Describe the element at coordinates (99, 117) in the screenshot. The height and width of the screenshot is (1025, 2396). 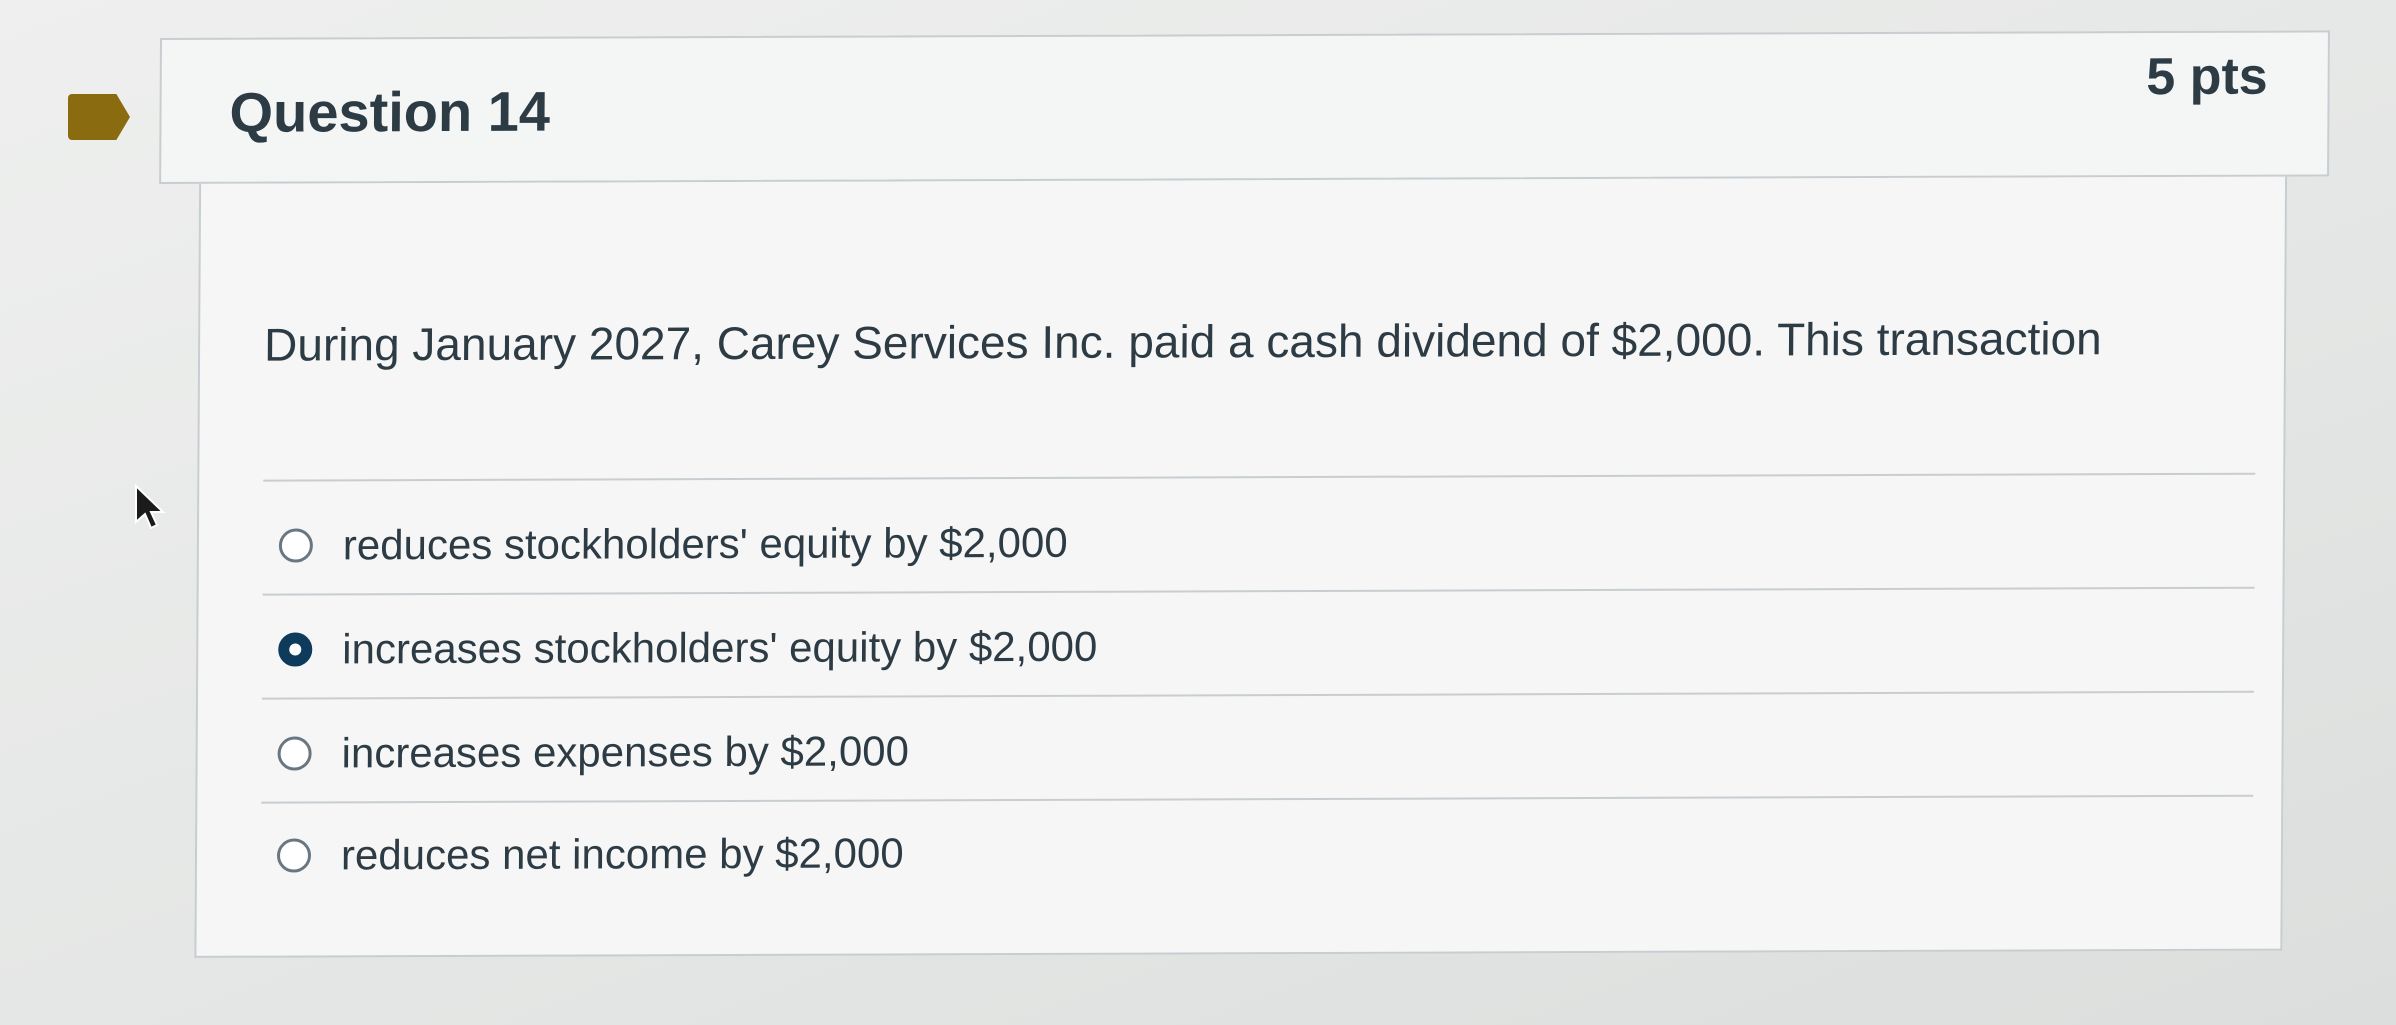
I see `bookmark-flag-icon` at that location.